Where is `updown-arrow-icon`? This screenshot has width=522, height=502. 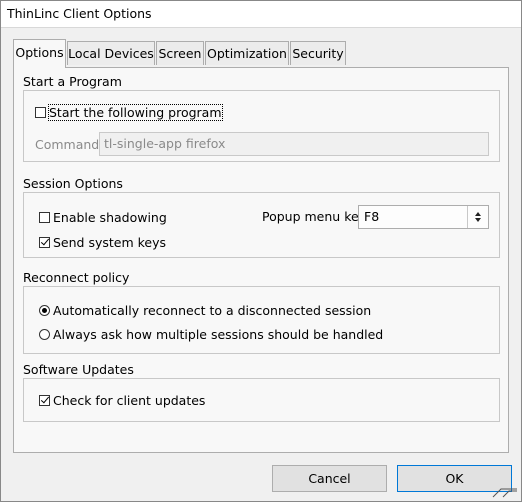 updown-arrow-icon is located at coordinates (477, 217).